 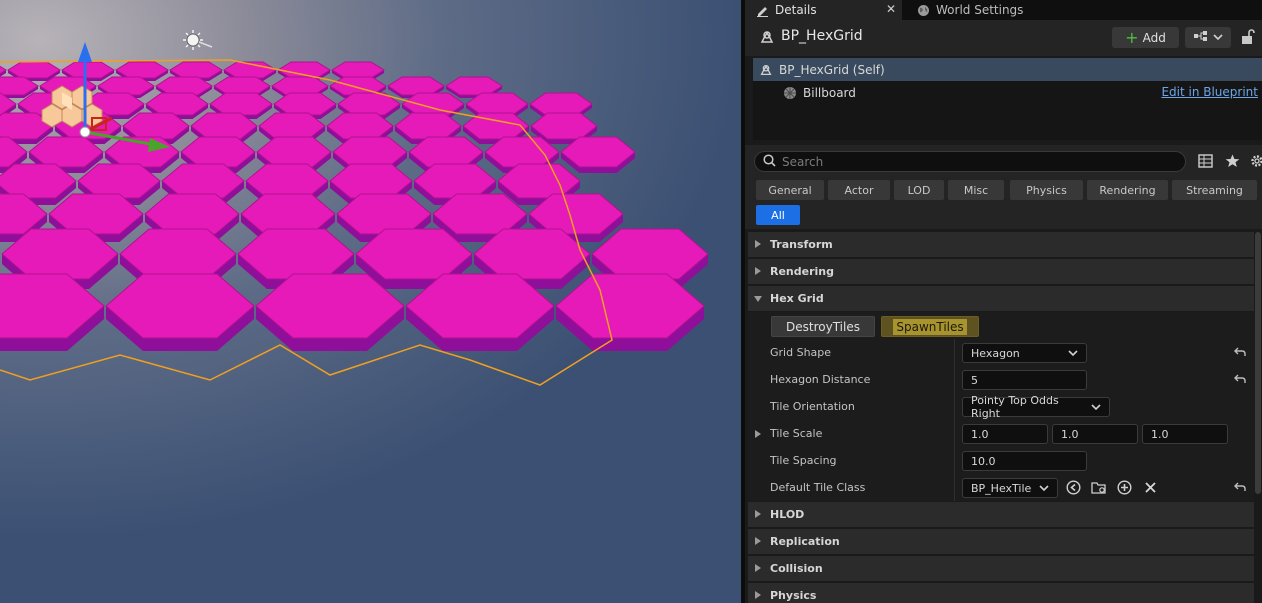 I want to click on tile-scale-z-input: 1.0, so click(x=1185, y=434).